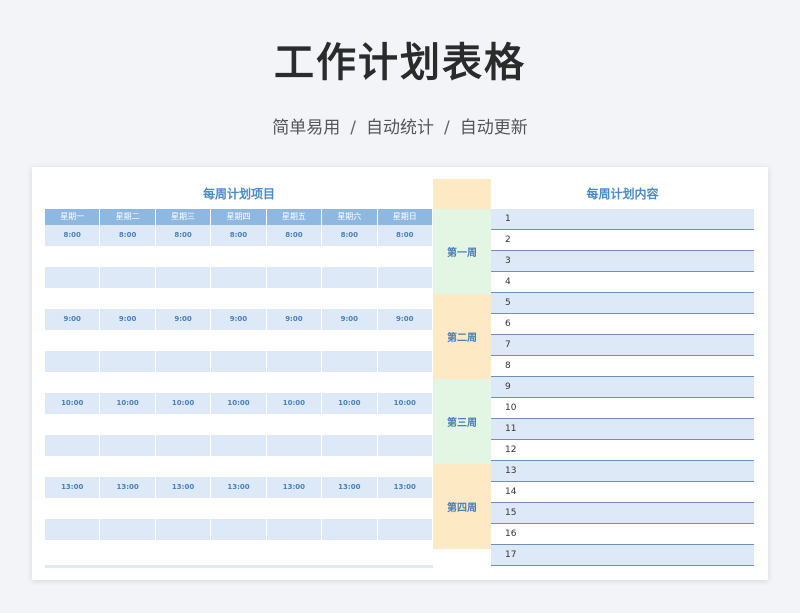  I want to click on day-header: 星期三, so click(183, 217).